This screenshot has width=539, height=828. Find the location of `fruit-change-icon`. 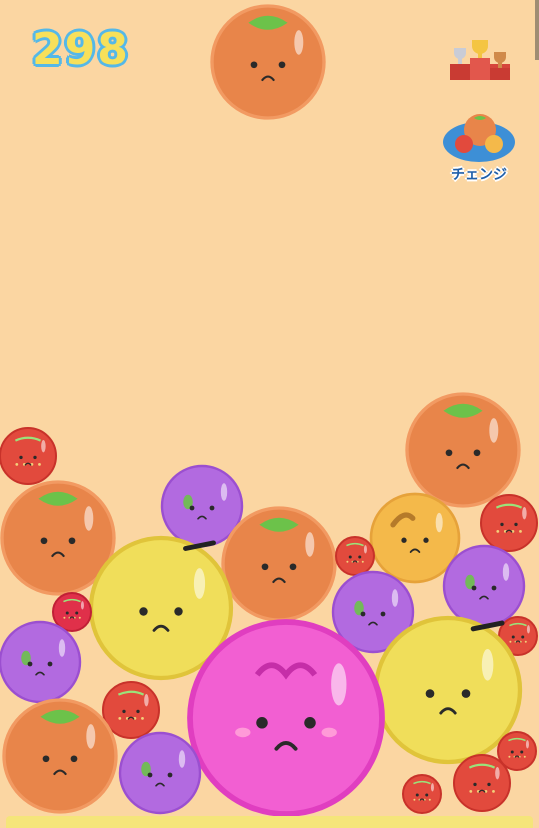

fruit-change-icon is located at coordinates (479, 138).